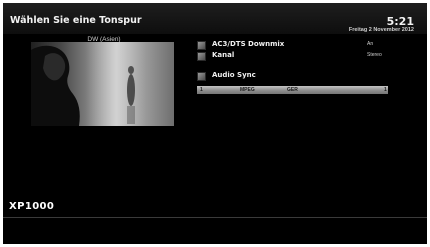 The width and height of the screenshot is (430, 247). Describe the element at coordinates (223, 55) in the screenshot. I see `option-label: Kanal` at that location.